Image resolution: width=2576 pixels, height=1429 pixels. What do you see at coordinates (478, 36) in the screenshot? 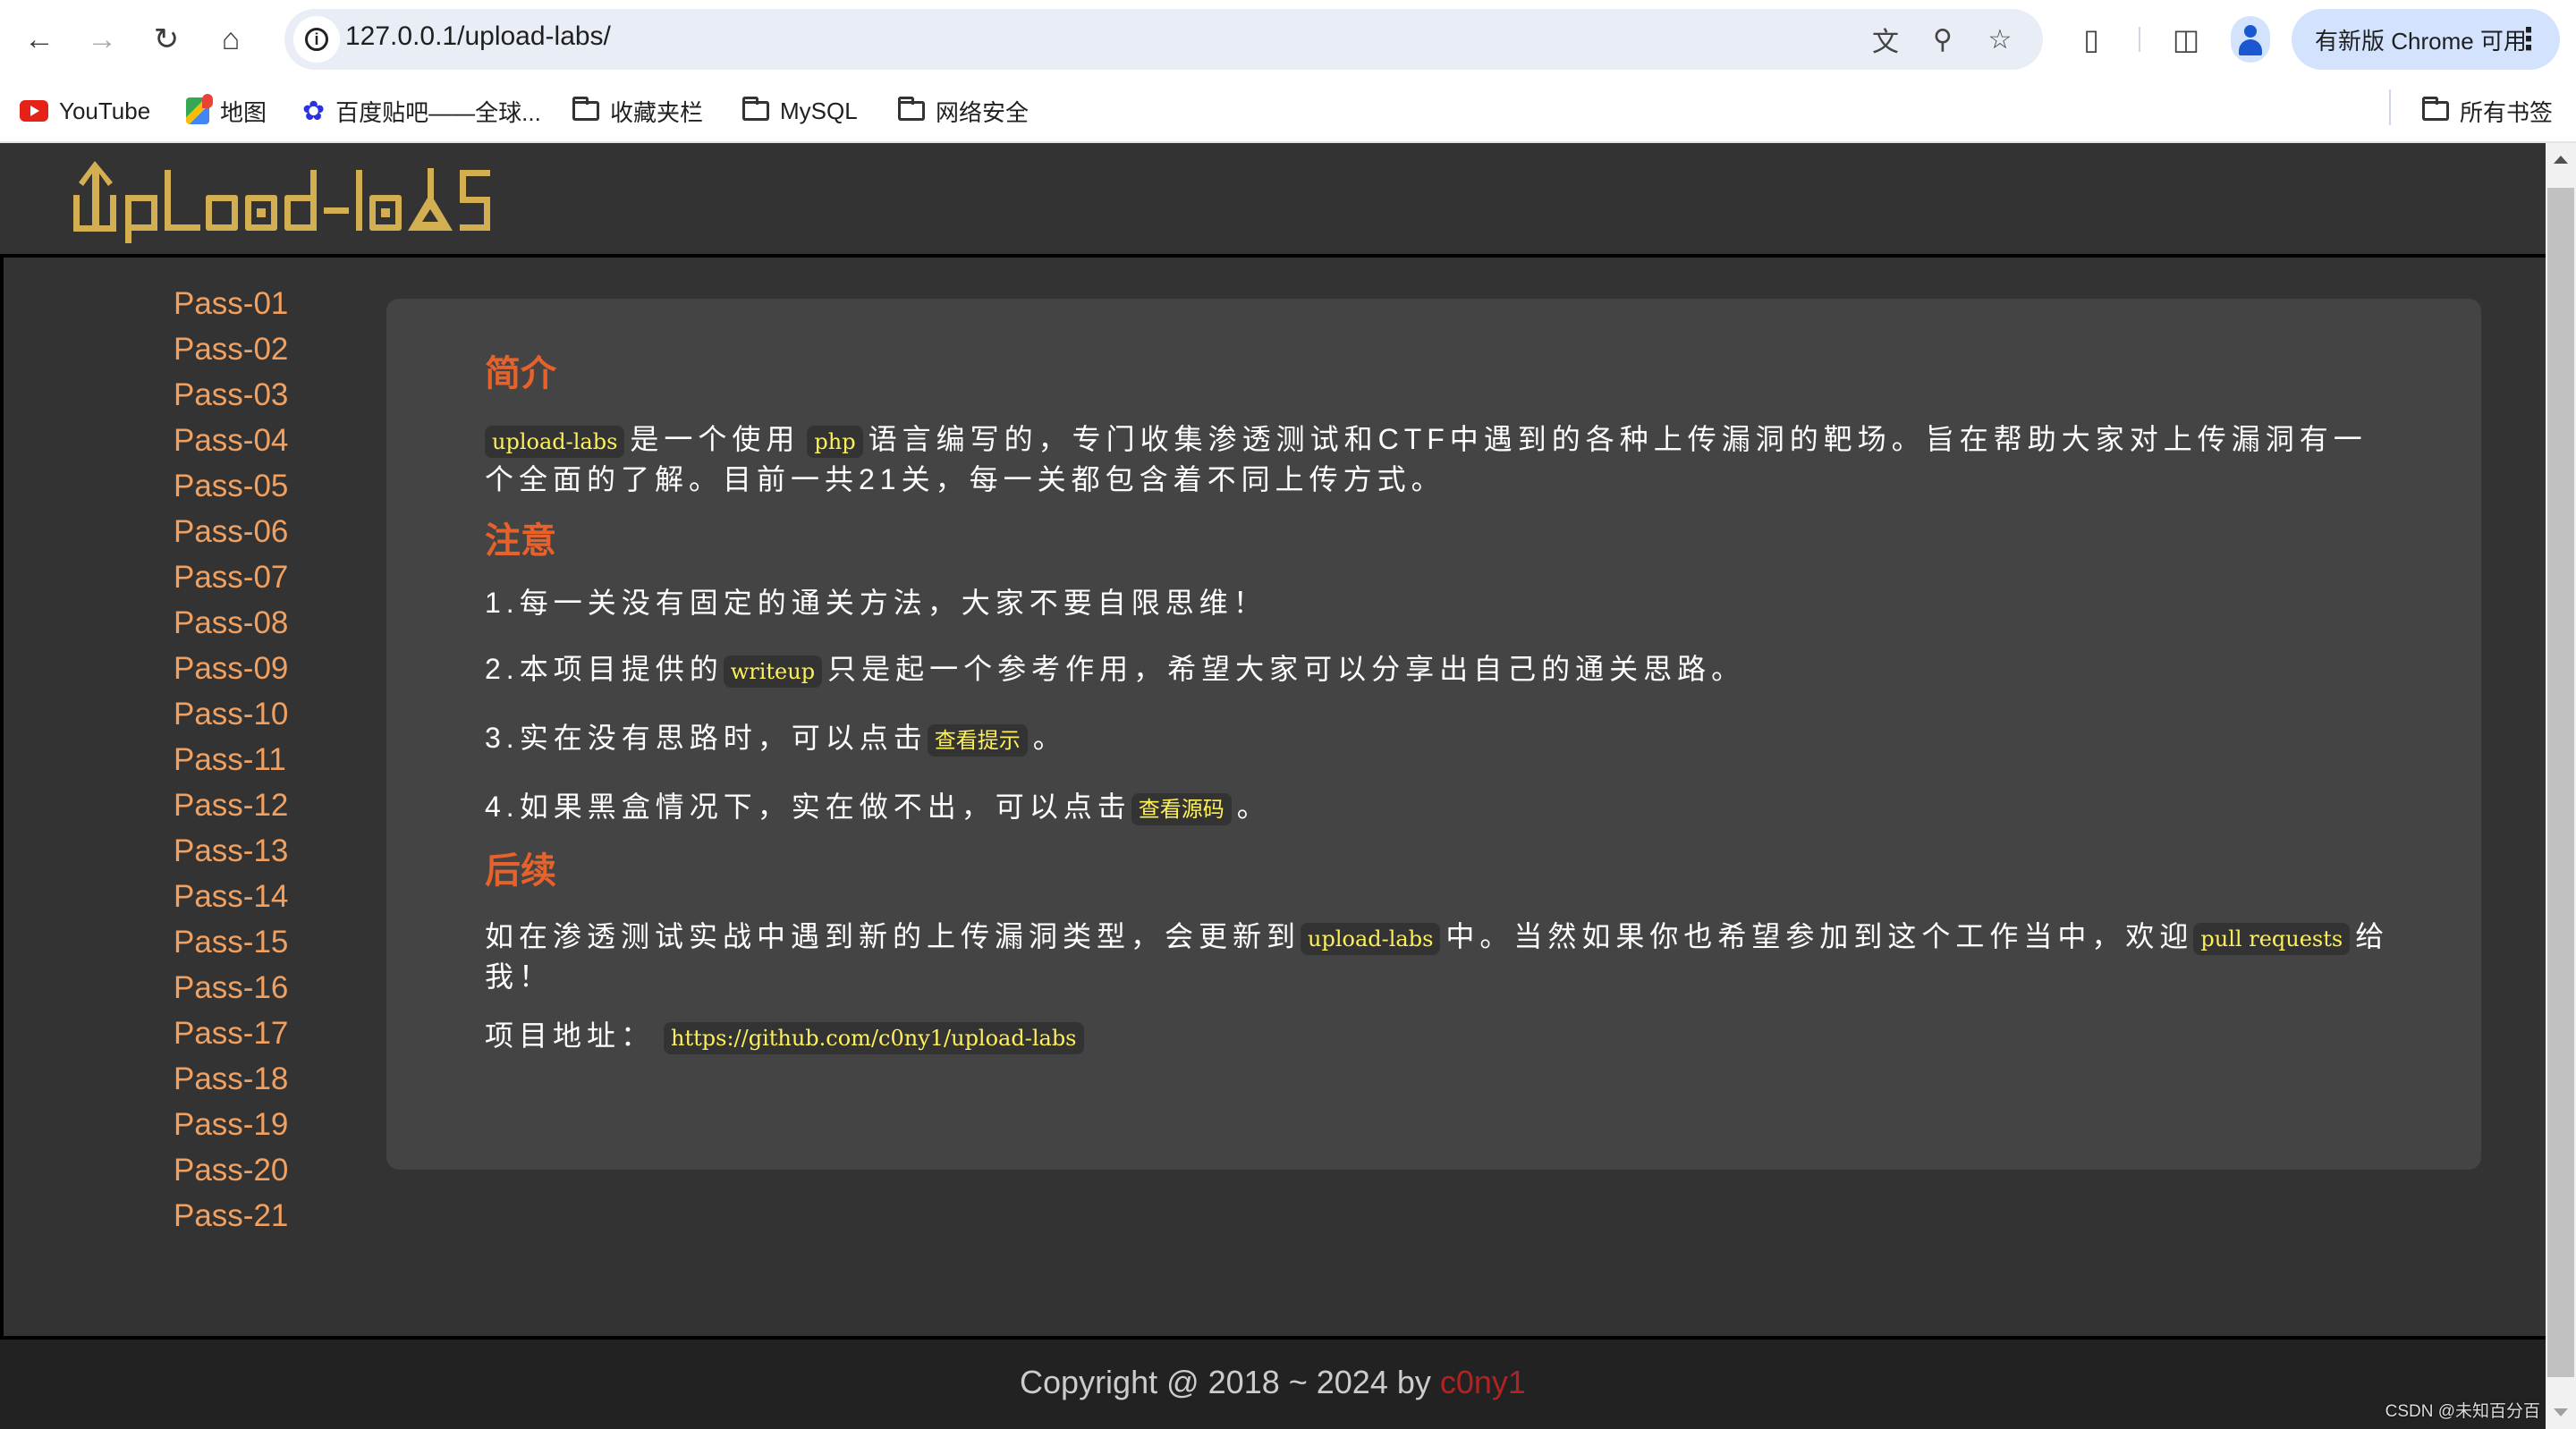
I see `url-text: 127.0.0.1/upload-labs/` at bounding box center [478, 36].